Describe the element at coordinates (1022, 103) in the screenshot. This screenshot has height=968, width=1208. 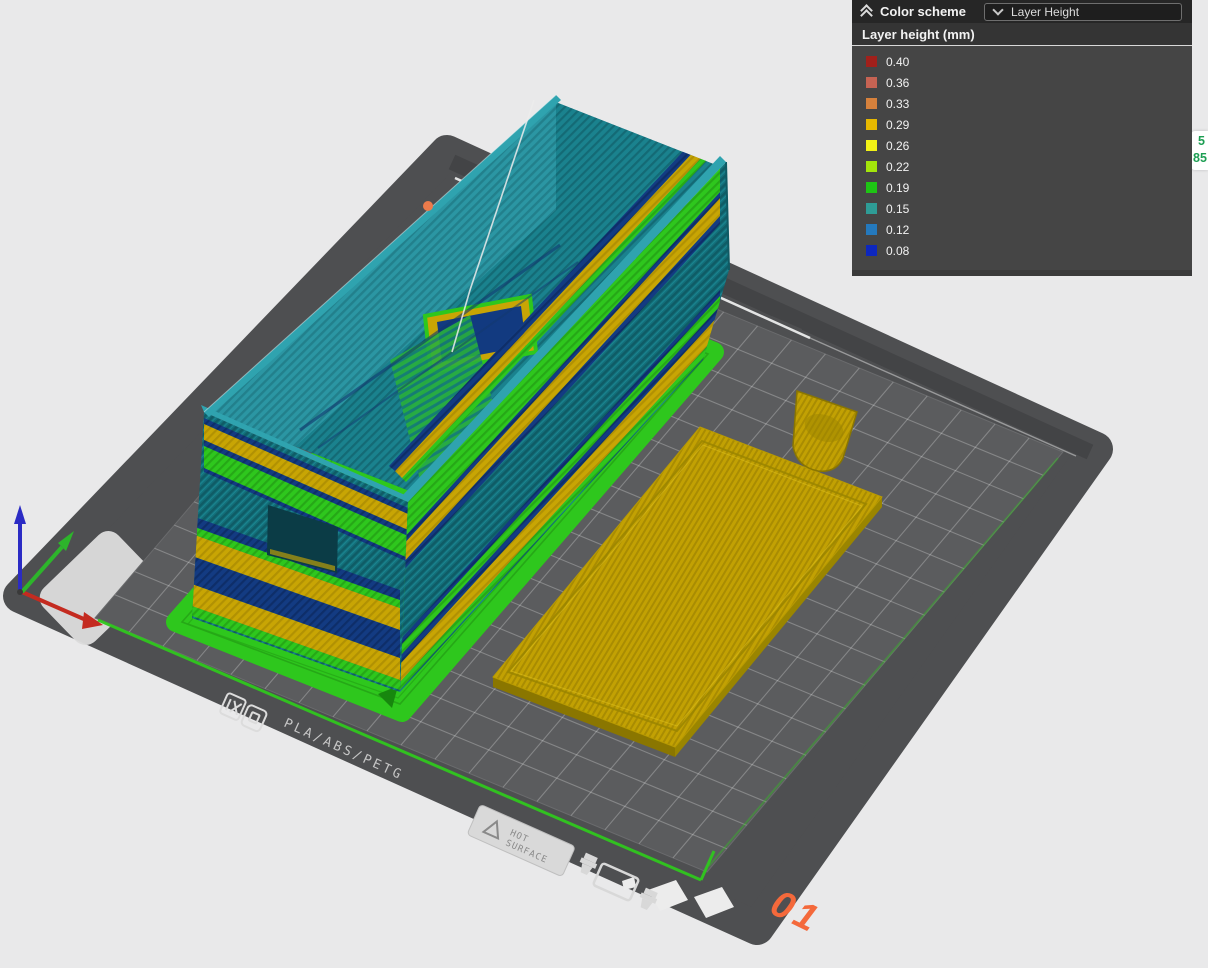
I see `legend-item: 0.33` at that location.